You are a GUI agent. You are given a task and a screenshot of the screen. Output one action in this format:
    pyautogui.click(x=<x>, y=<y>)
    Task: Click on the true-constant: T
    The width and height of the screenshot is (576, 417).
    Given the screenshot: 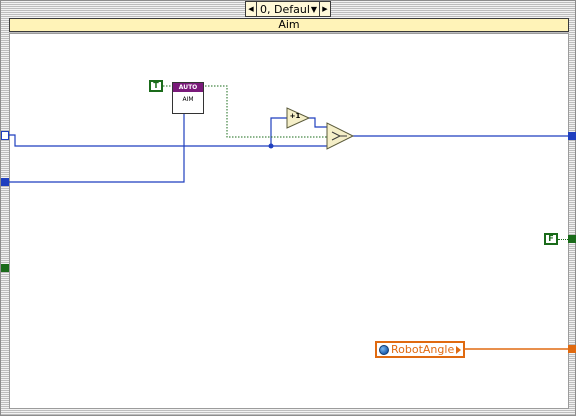 What is the action you would take?
    pyautogui.click(x=156, y=86)
    